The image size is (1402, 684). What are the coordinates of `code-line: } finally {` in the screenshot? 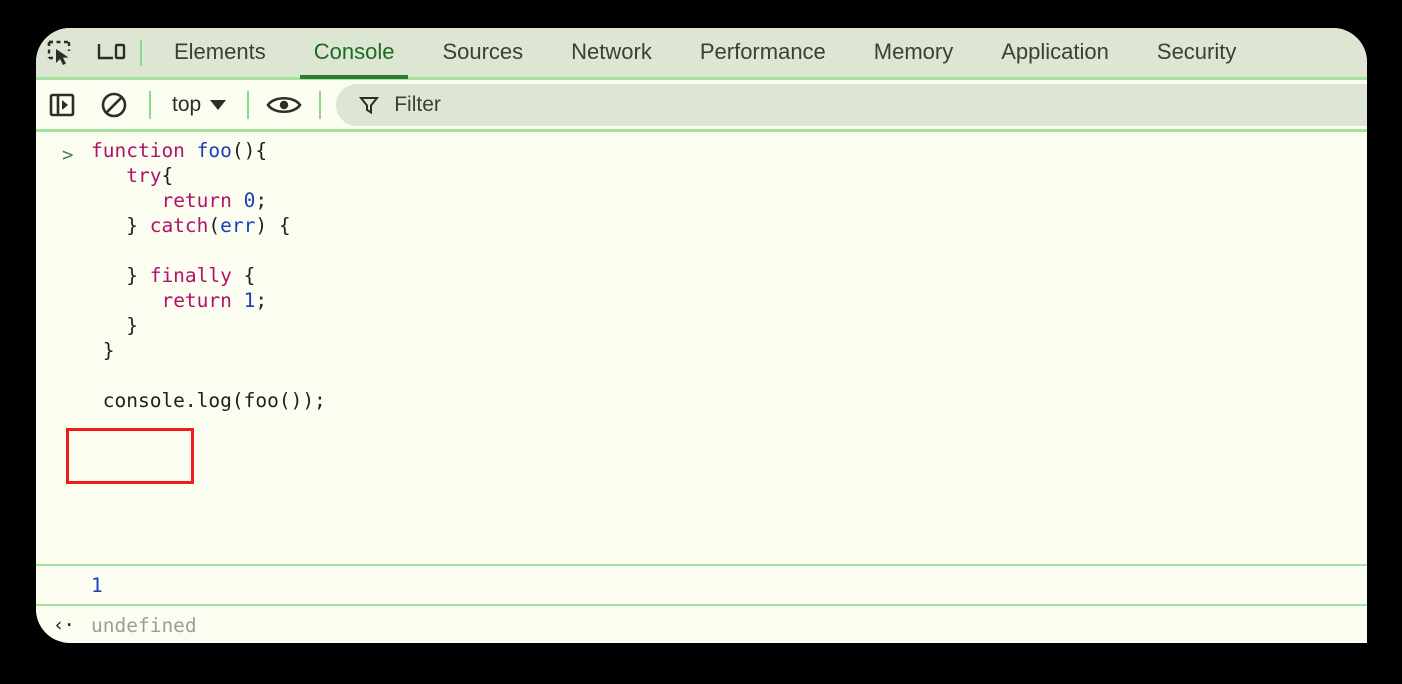 It's located at (701, 275).